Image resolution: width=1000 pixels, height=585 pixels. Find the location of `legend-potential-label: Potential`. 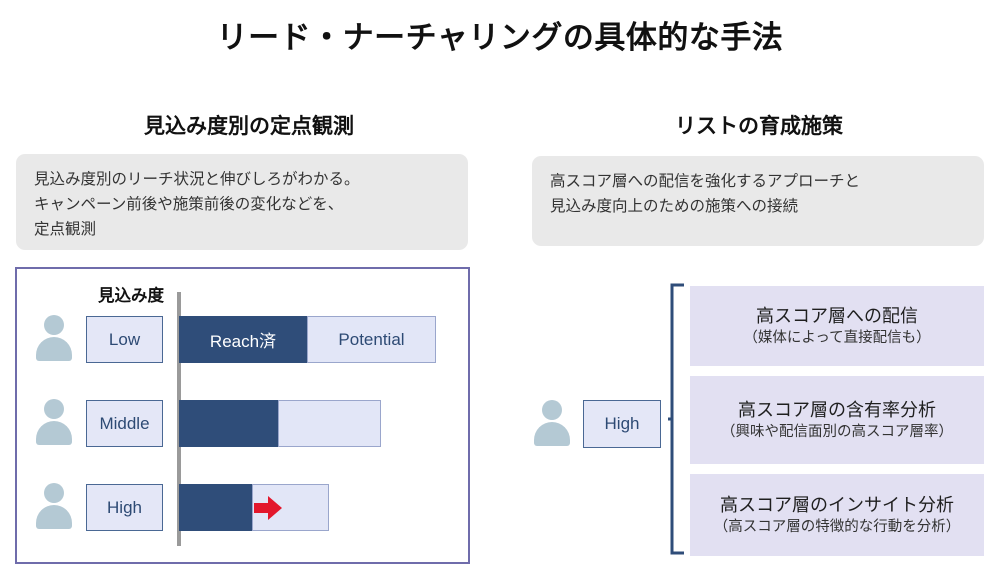

legend-potential-label: Potential is located at coordinates (371, 339).